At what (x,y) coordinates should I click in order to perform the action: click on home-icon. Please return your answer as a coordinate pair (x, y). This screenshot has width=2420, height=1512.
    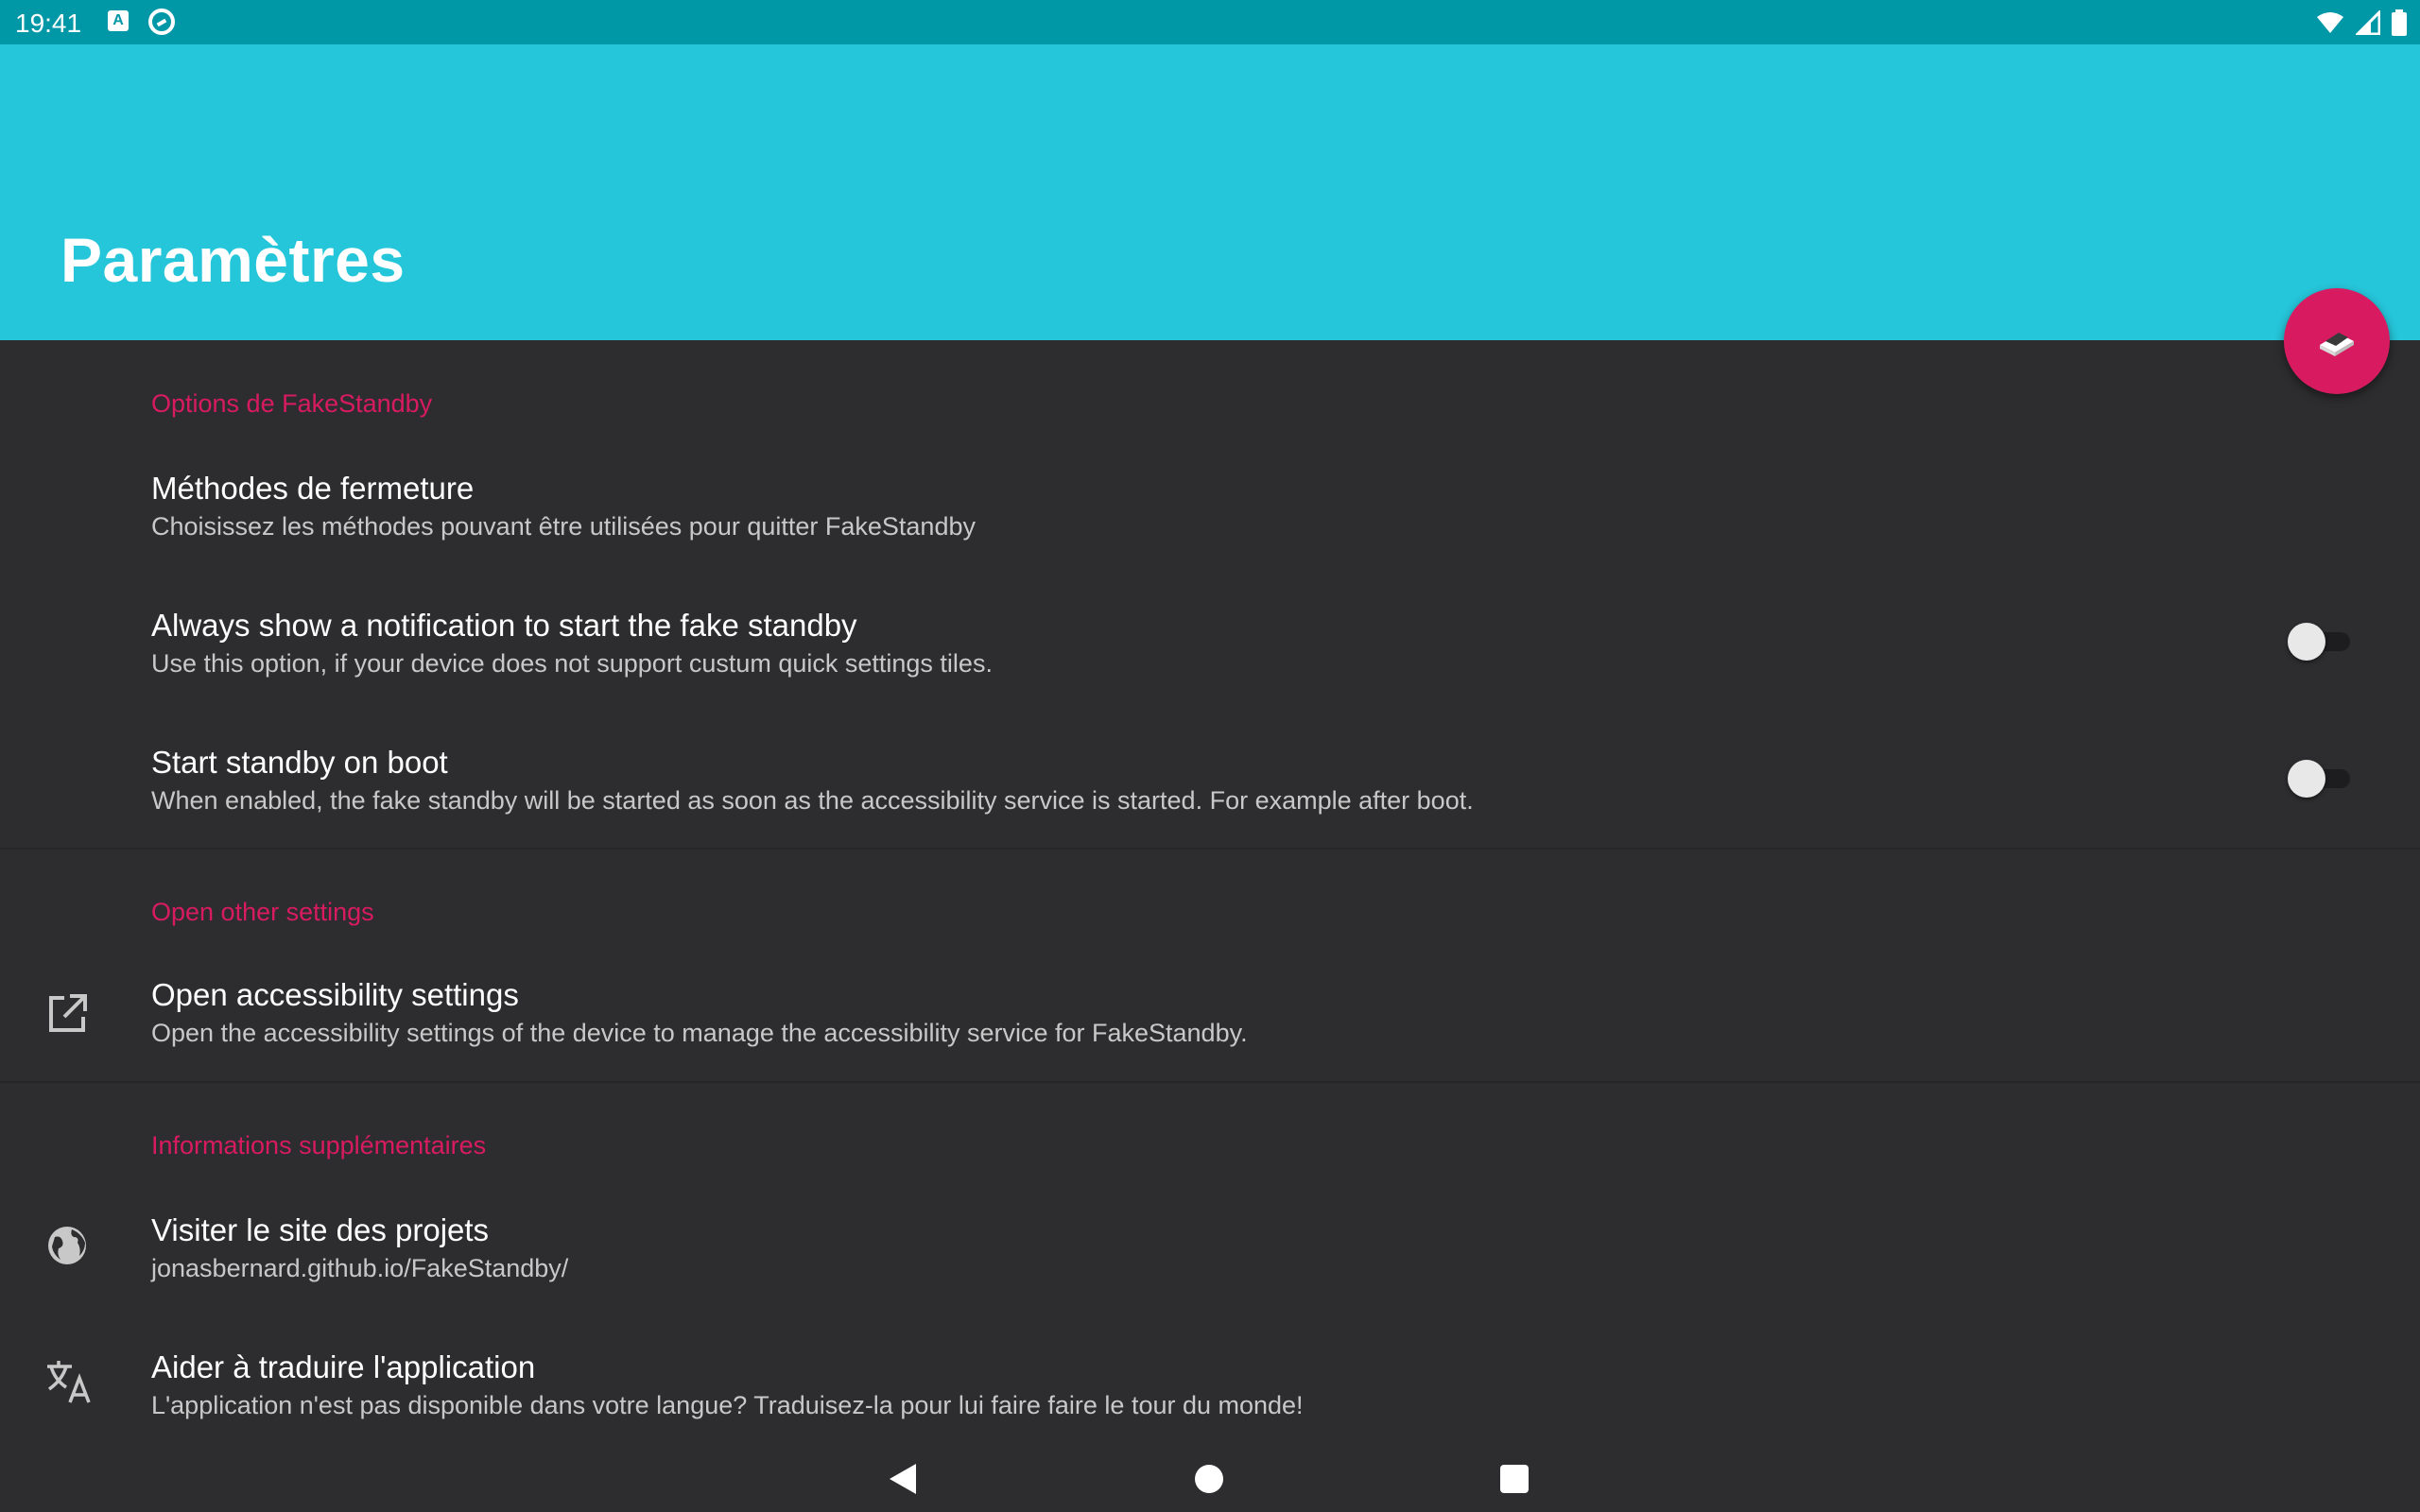
    Looking at the image, I should click on (1209, 1479).